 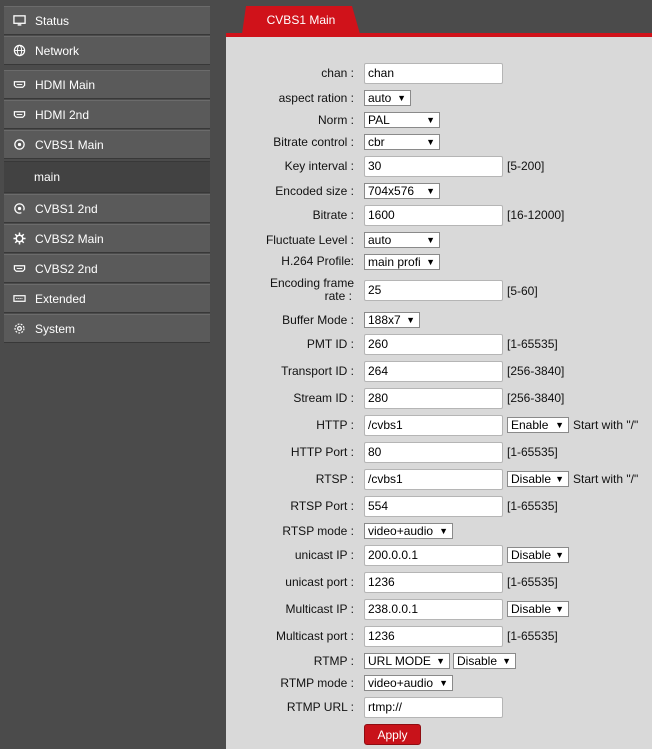 I want to click on sidebar-item-hdmi-main: HDMI Main, so click(x=107, y=84).